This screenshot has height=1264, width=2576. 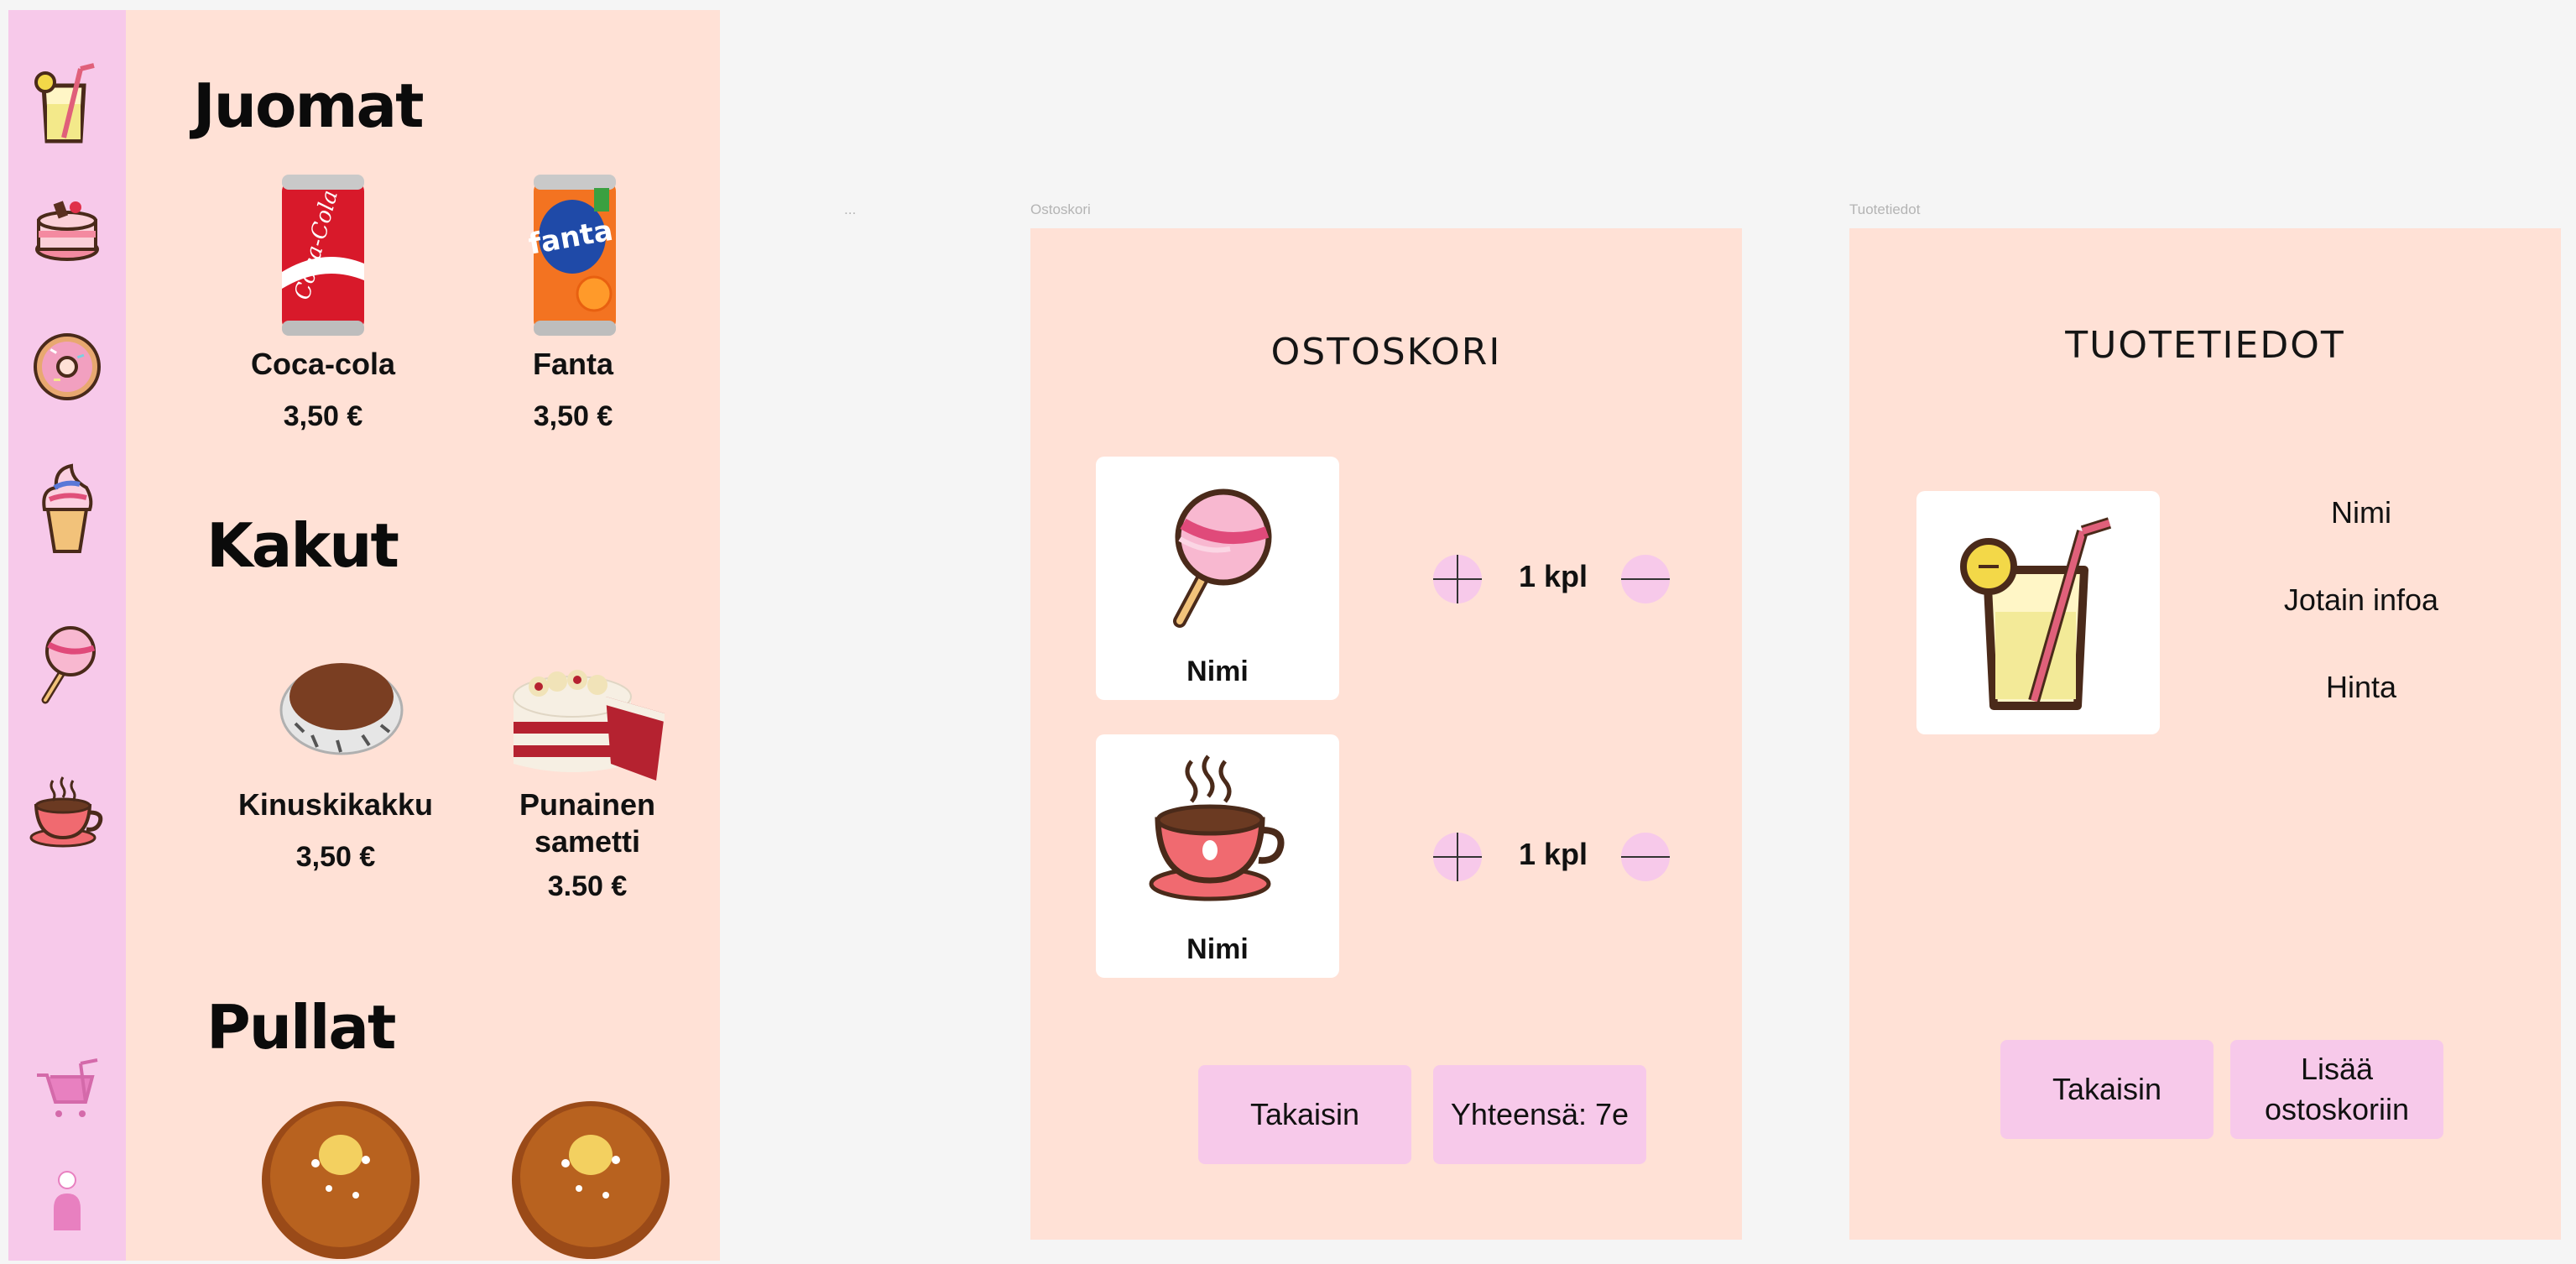 What do you see at coordinates (1217, 830) in the screenshot?
I see `coffee-cup-icon` at bounding box center [1217, 830].